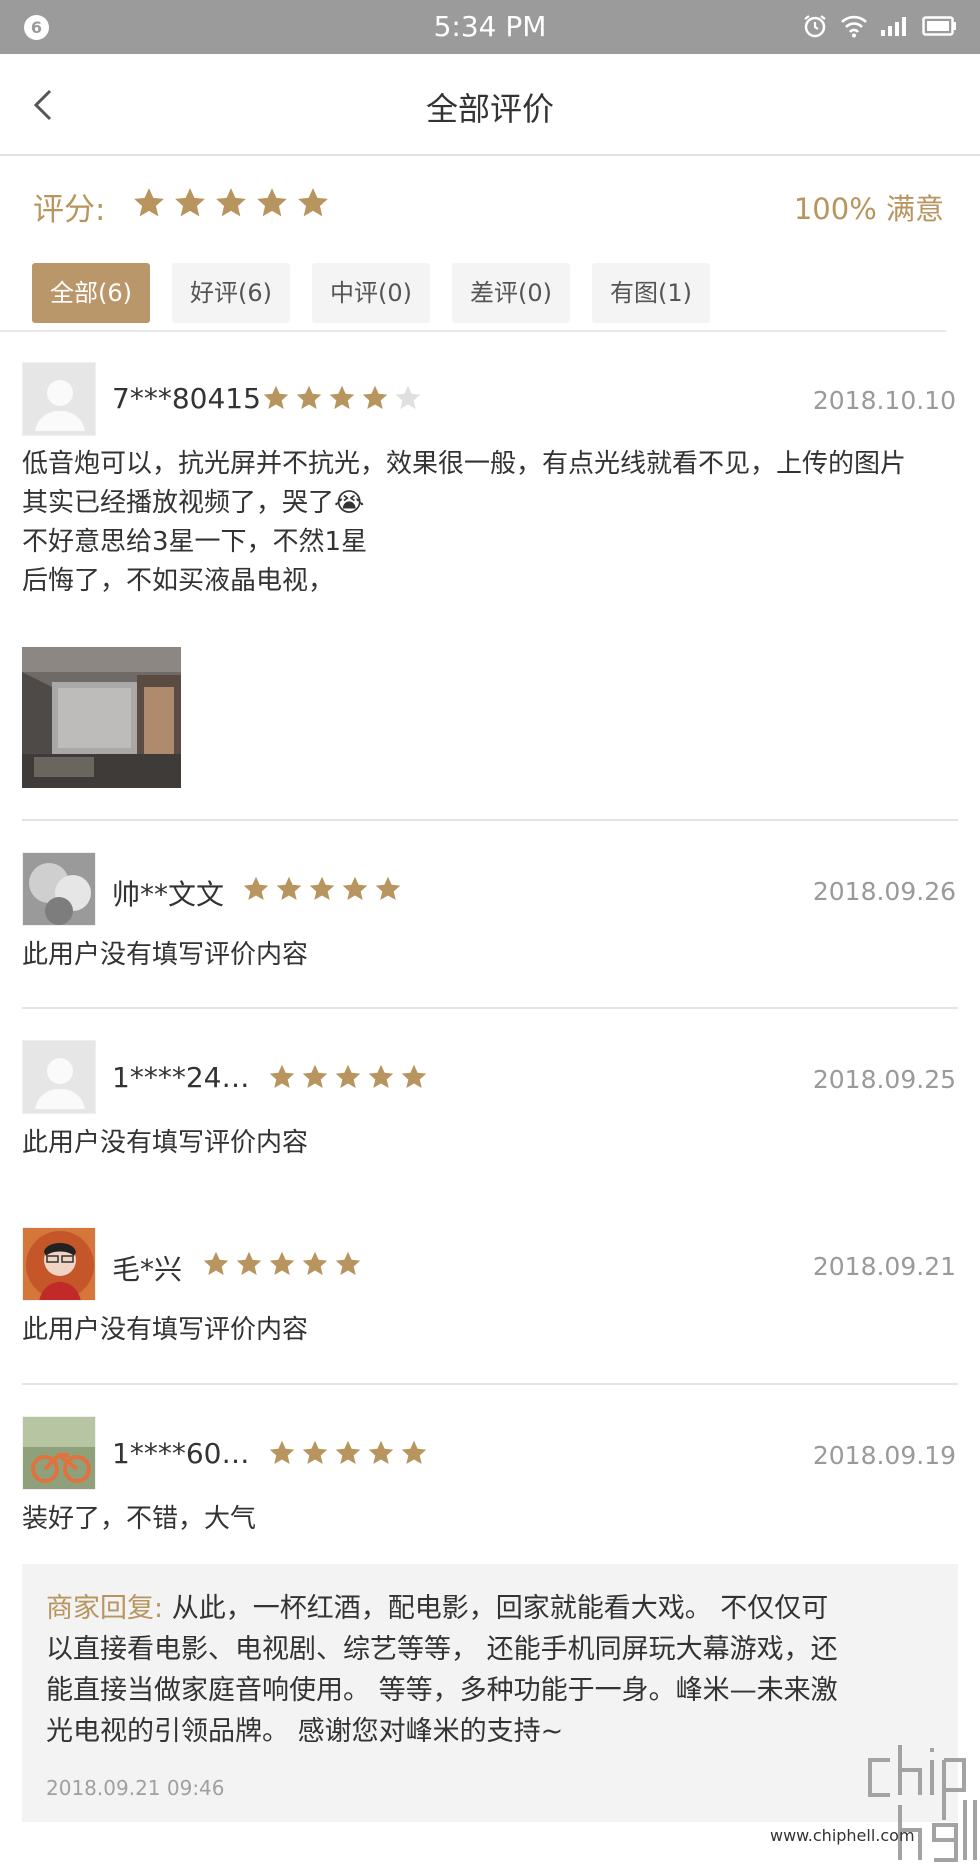  I want to click on navigation-bar: 全部评价, so click(490, 105).